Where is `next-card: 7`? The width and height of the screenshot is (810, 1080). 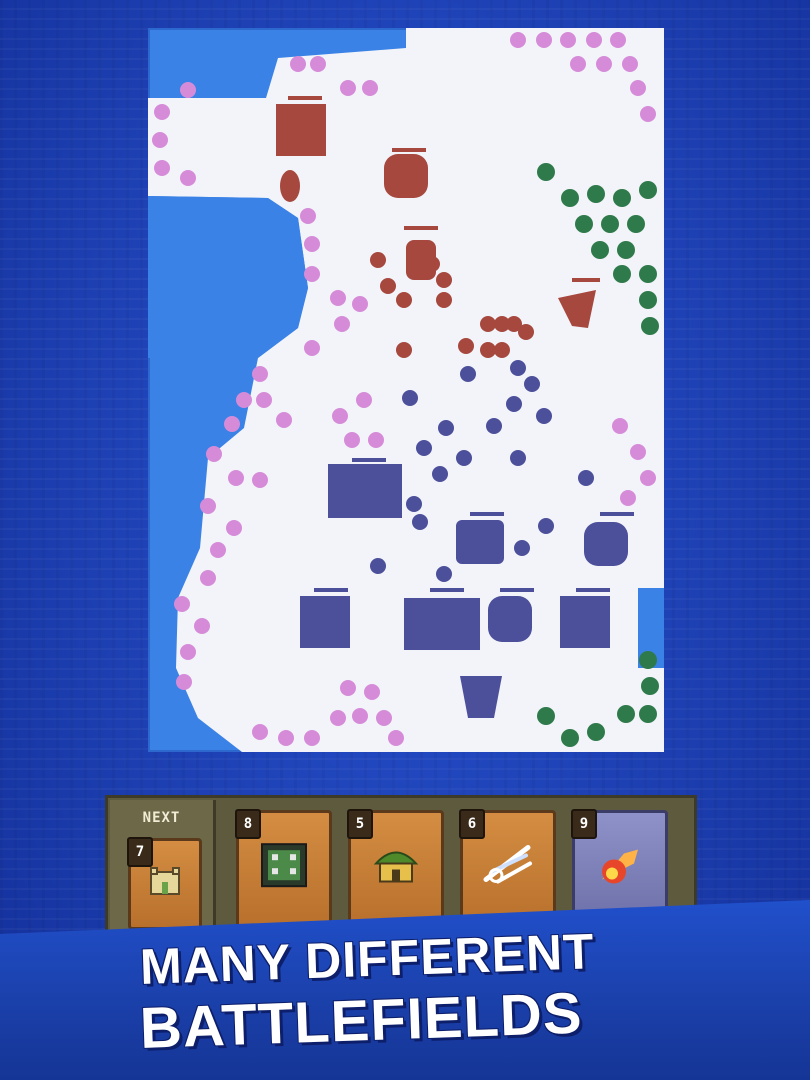 next-card: 7 is located at coordinates (164, 883).